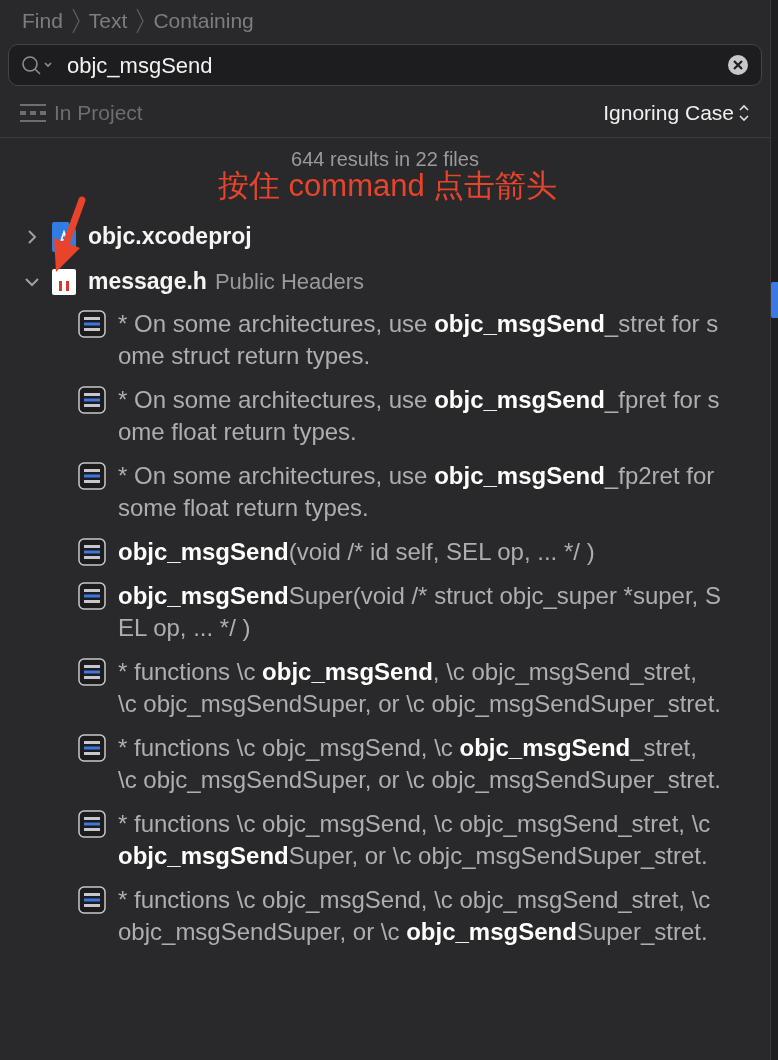 This screenshot has height=1060, width=778. Describe the element at coordinates (676, 112) in the screenshot. I see `matching-selector: Ignoring Case` at that location.